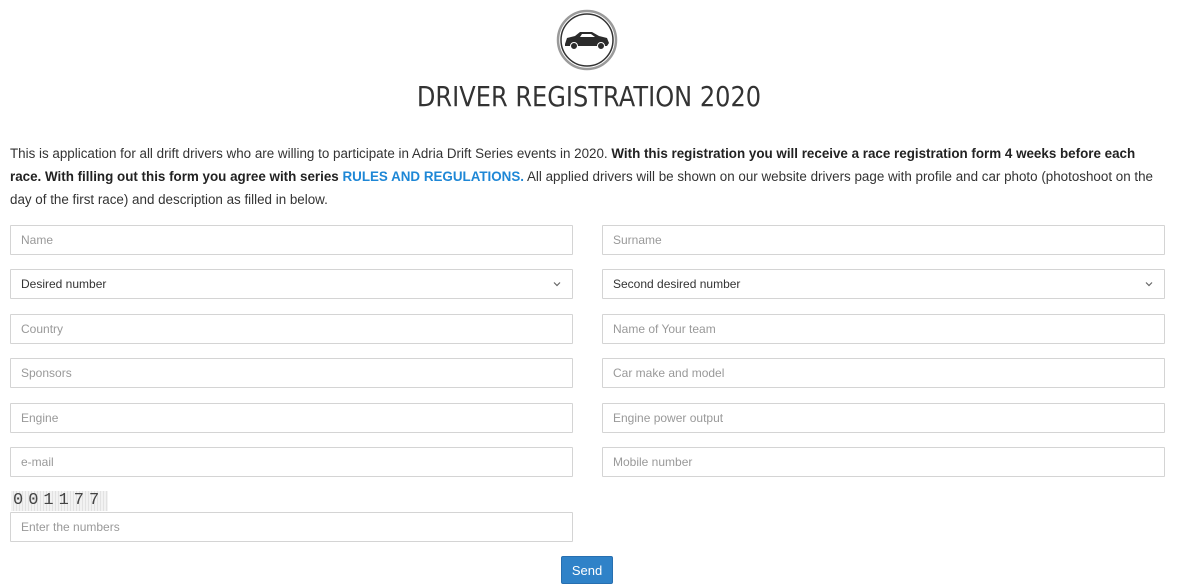 The width and height of the screenshot is (1178, 584). Describe the element at coordinates (291, 462) in the screenshot. I see `email-field` at that location.